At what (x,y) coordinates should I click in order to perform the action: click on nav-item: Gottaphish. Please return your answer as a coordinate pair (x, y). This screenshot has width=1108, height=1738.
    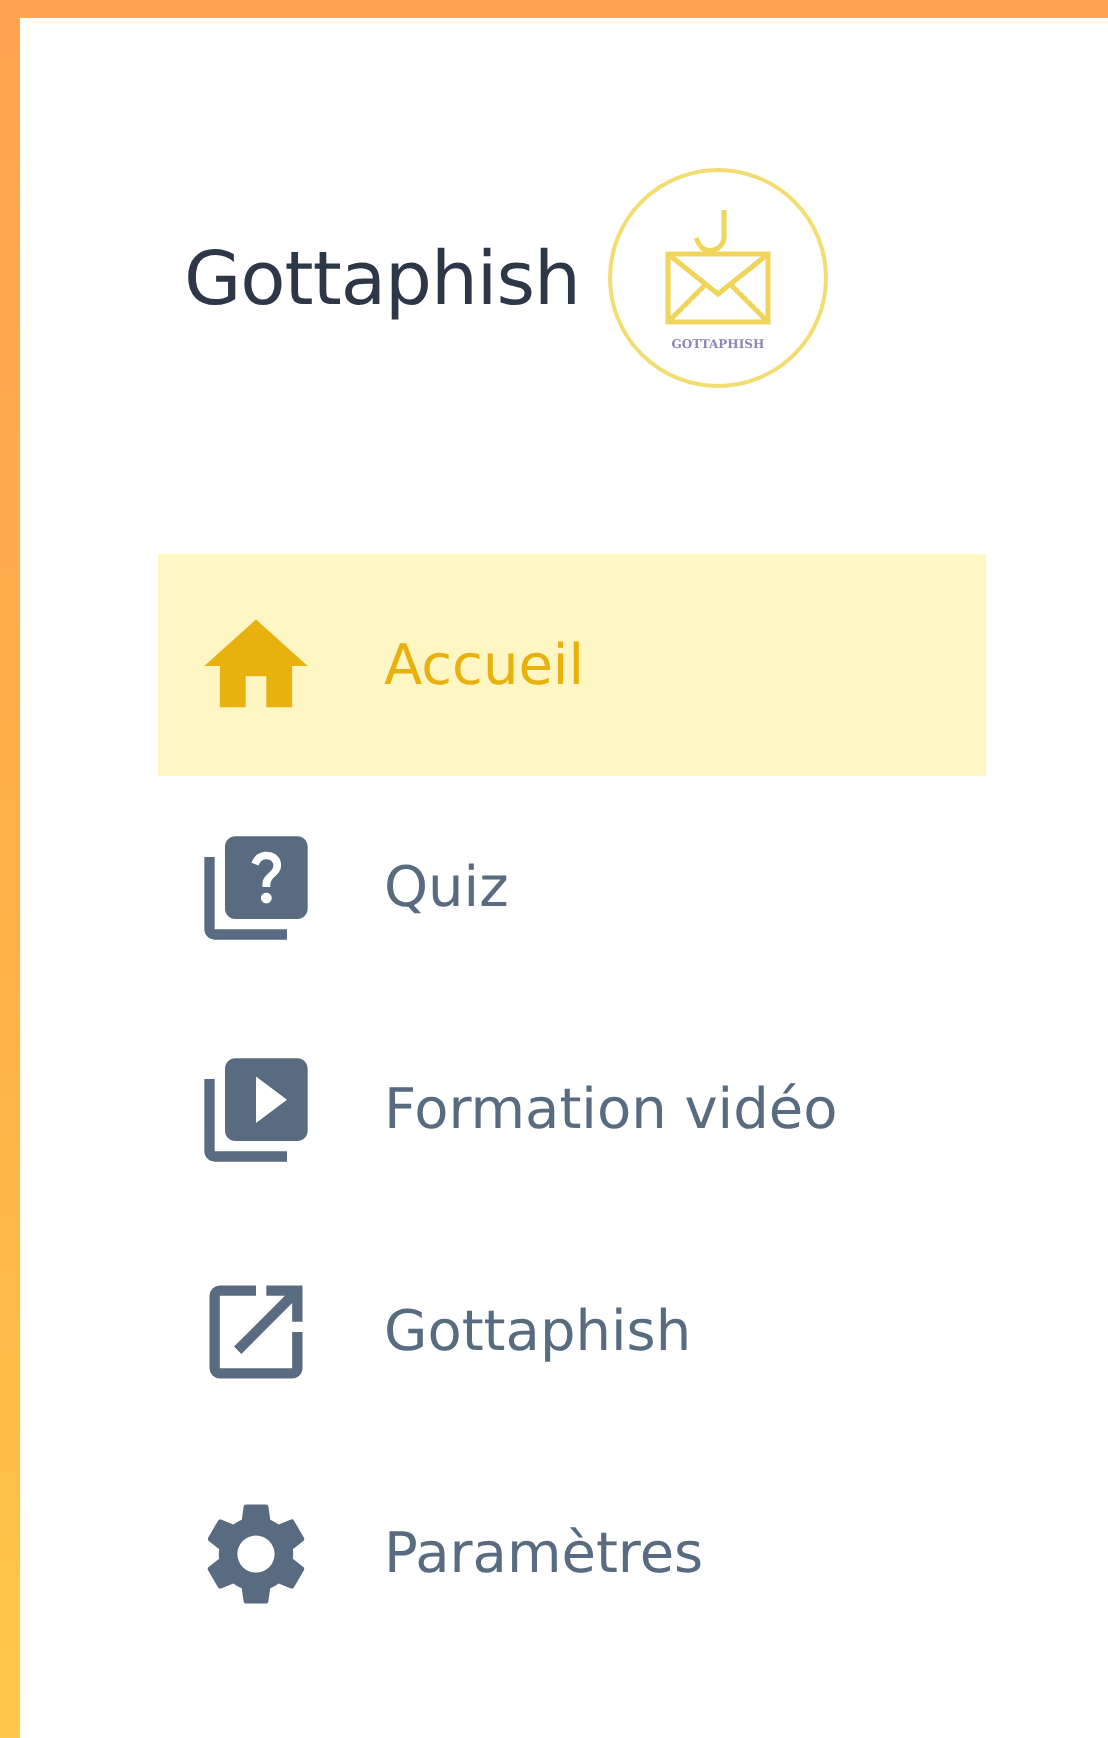
    Looking at the image, I should click on (572, 1331).